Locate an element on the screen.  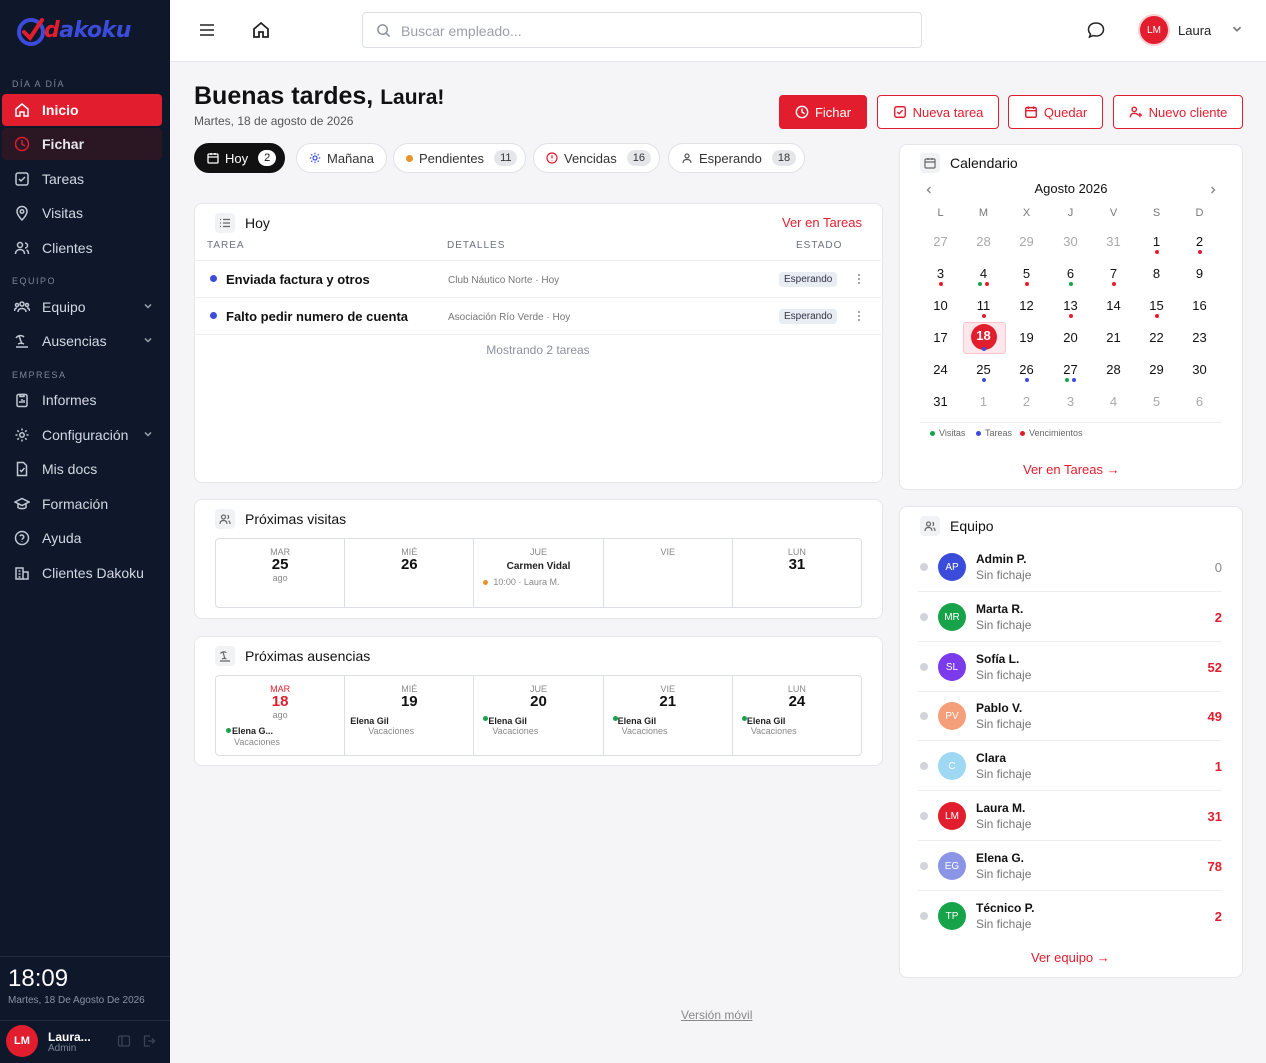
ver-equipo-link: Ver equipo → is located at coordinates (1070, 957).